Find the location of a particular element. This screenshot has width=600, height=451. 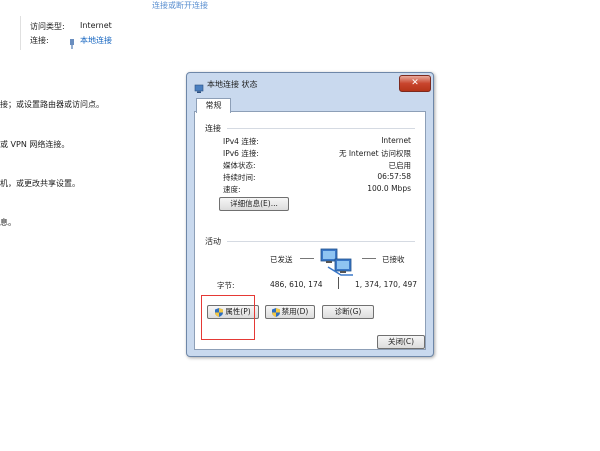

media-state-label: 媒体状态: is located at coordinates (239, 165).